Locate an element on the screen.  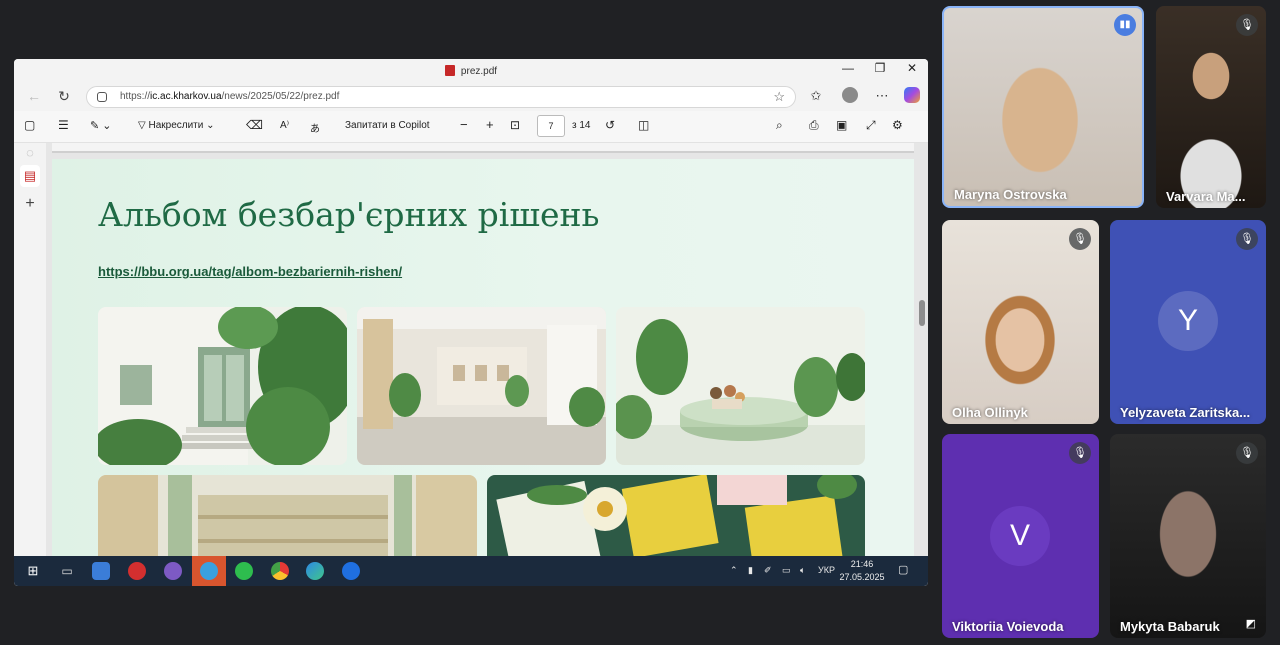
search-icon: ⌕ is located at coordinates (779, 125).